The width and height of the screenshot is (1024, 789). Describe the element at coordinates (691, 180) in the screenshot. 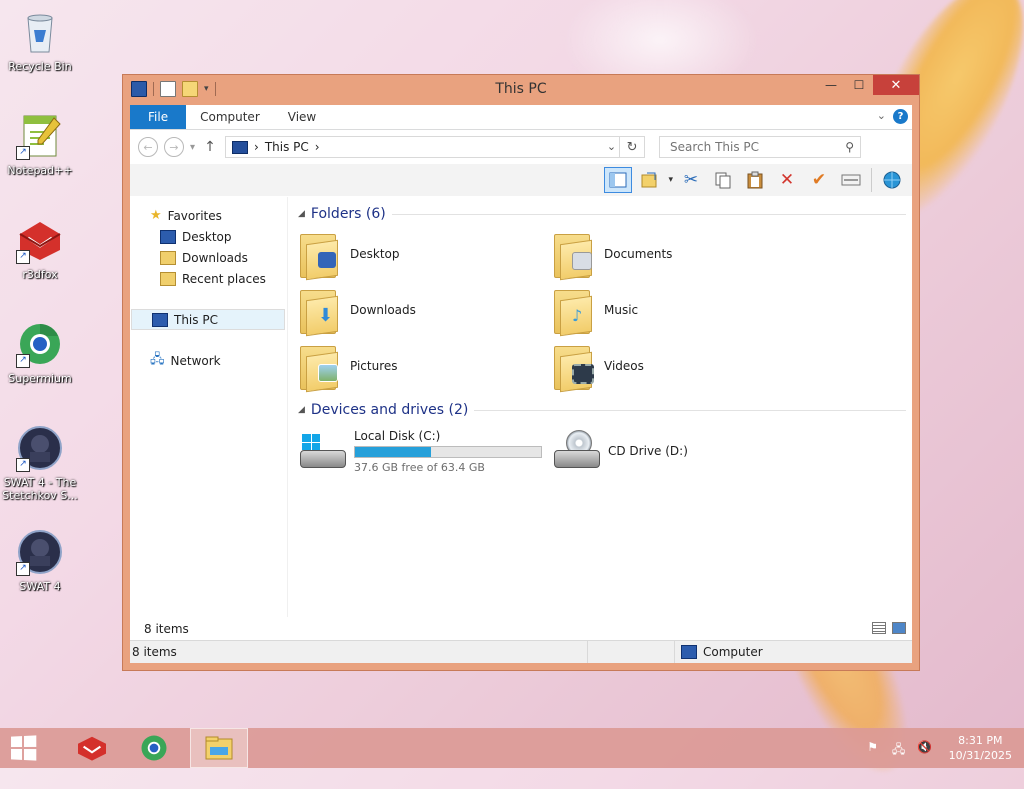

I see `cut-button: ✂` at that location.